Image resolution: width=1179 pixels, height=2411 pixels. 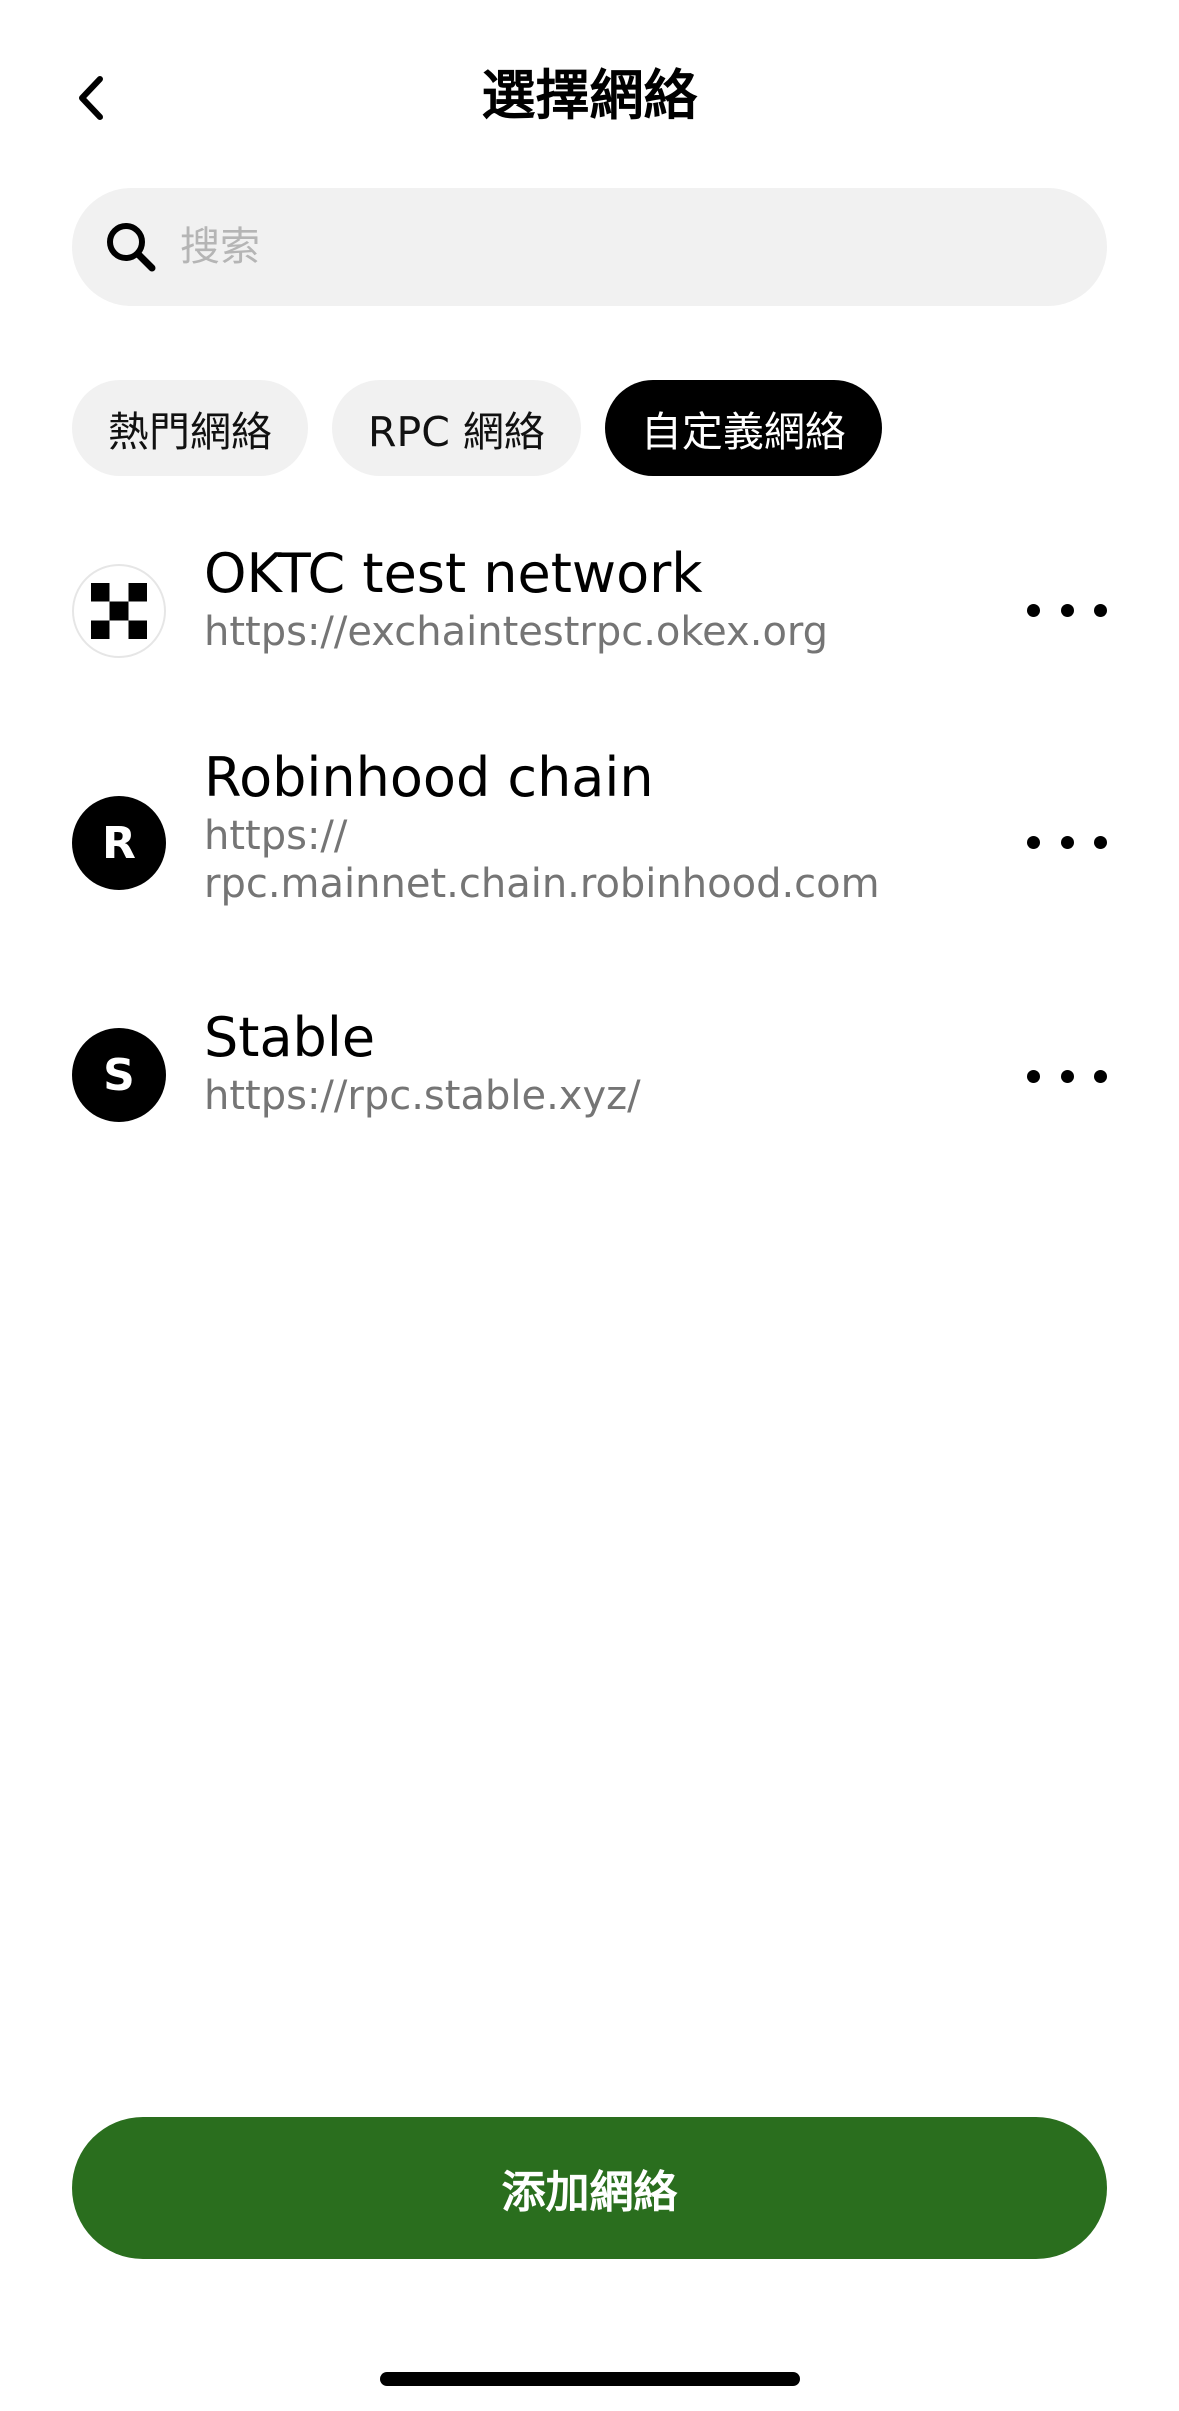 I want to click on search-icon, so click(x=131, y=247).